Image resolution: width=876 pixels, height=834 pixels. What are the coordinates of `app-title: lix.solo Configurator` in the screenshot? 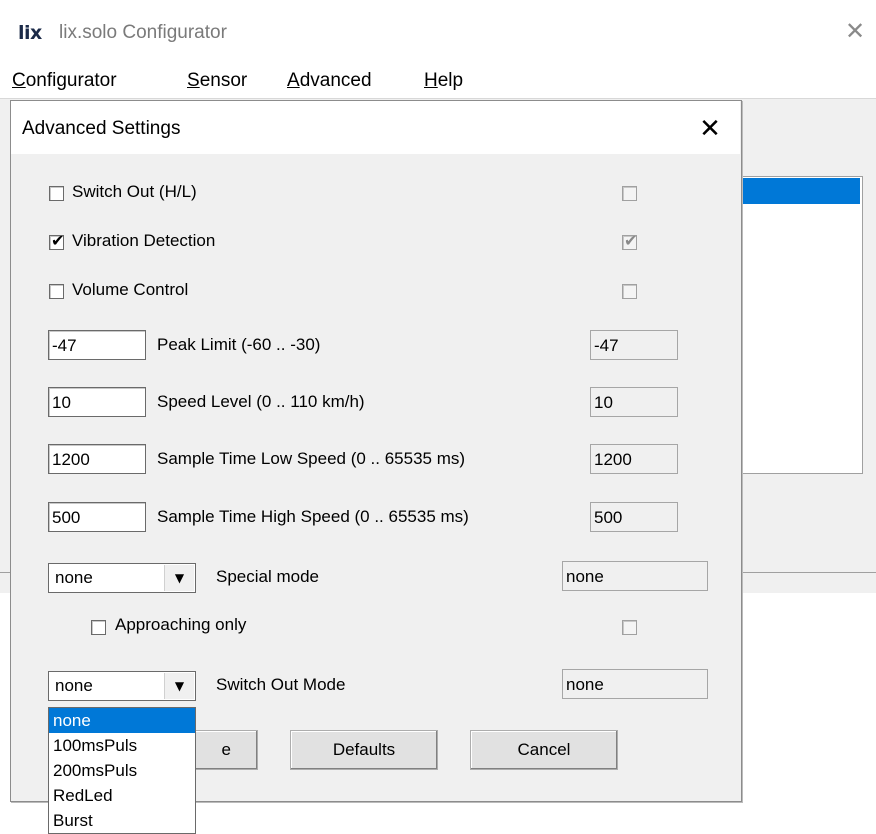 It's located at (143, 32).